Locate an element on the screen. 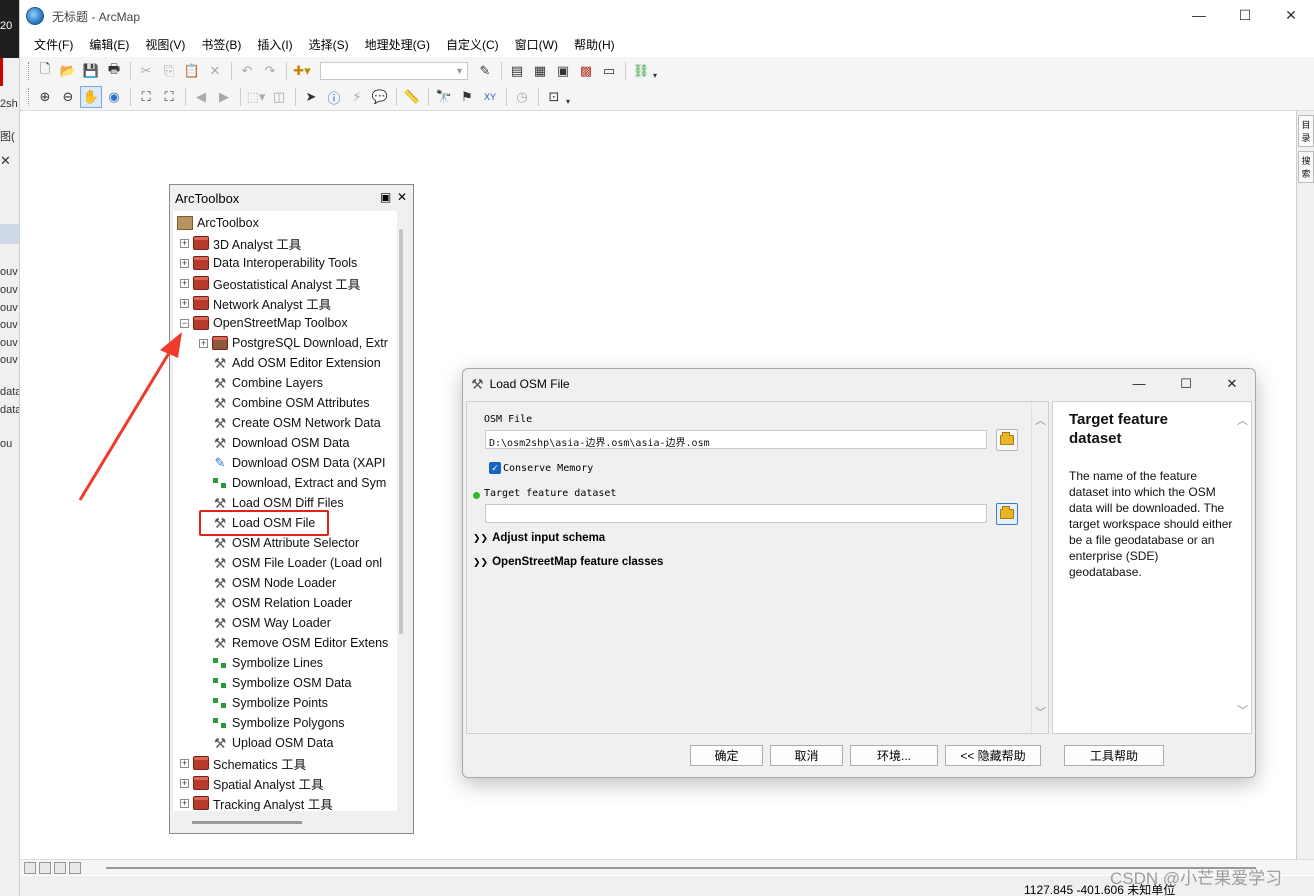 The width and height of the screenshot is (1314, 896). menu-customize: 自定义(C) is located at coordinates (472, 44).